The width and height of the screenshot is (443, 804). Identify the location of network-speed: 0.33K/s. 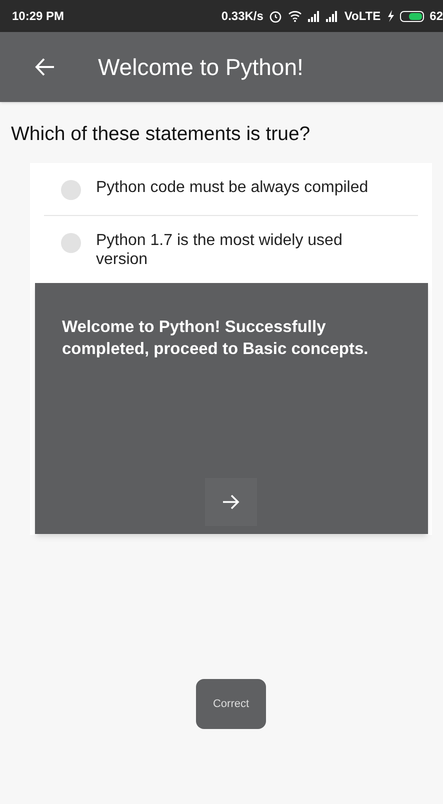
(242, 16).